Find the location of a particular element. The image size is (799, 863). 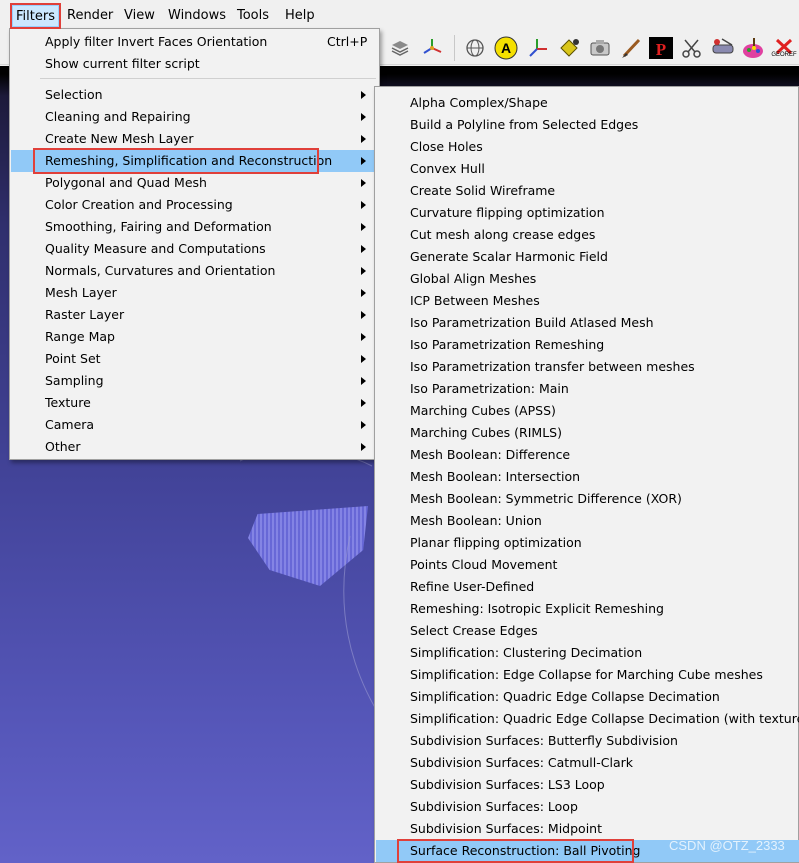

submenu-item: Subdivision Surfaces: Catmull-Clark is located at coordinates (587, 763).